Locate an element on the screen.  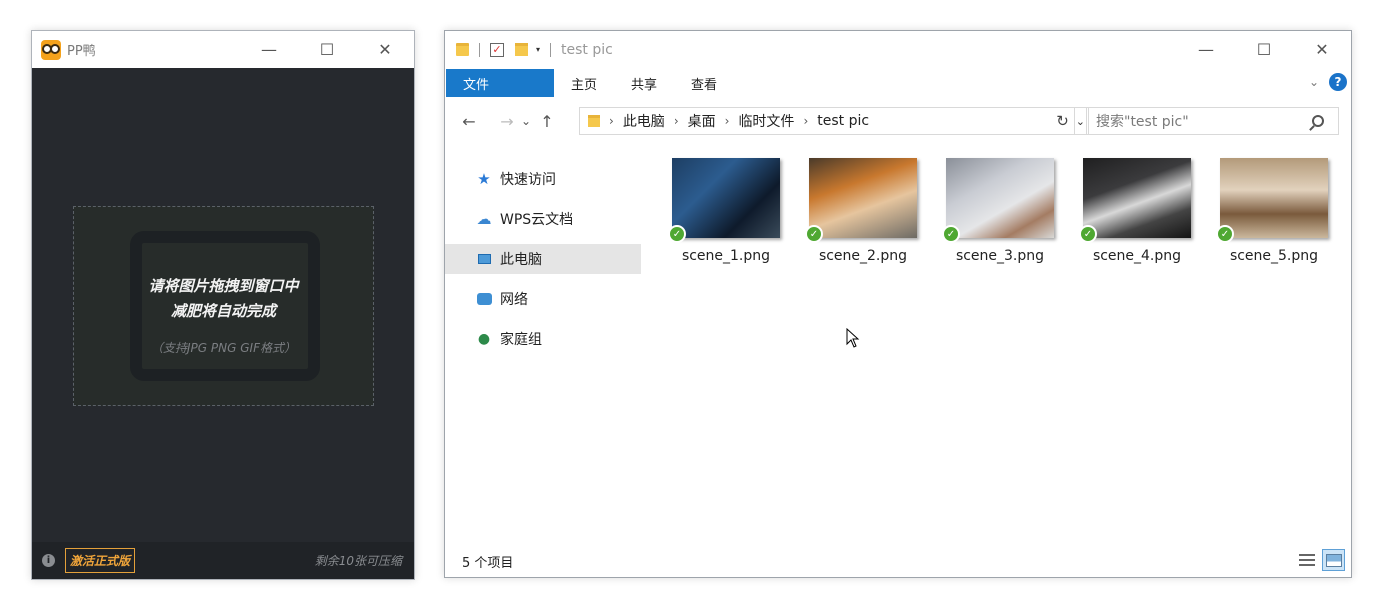
breadcrumb-desktop: 桌面 is located at coordinates (702, 121).